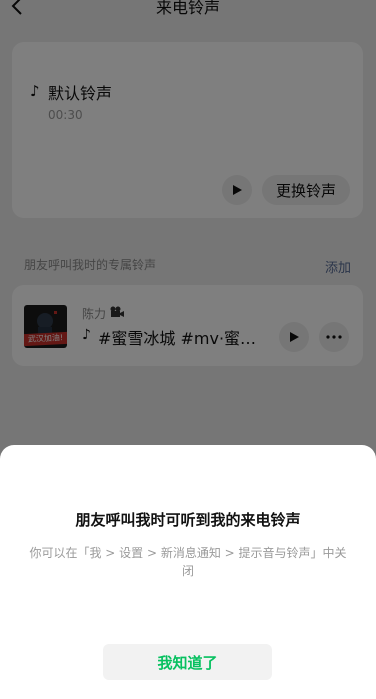 The height and width of the screenshot is (699, 376). Describe the element at coordinates (188, 520) in the screenshot. I see `sheet-title: 朋友呼叫我时可听到我的来电铃声` at that location.